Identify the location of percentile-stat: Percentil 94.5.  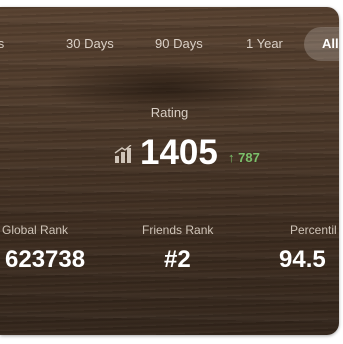
(308, 248).